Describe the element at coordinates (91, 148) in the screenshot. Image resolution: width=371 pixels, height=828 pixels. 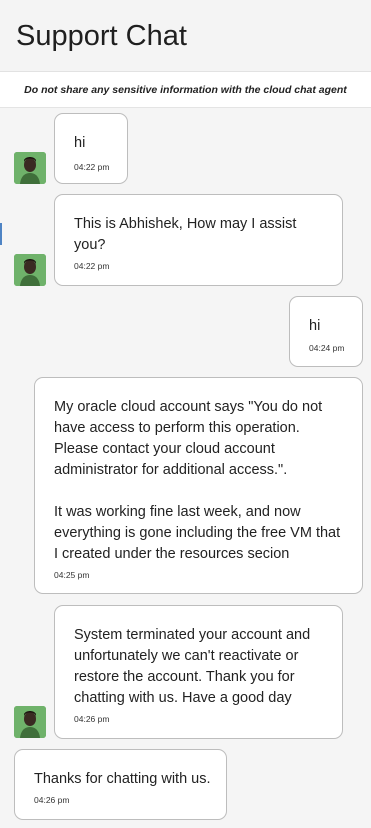
I see `message-bubble: hi 04:22 pm` at that location.